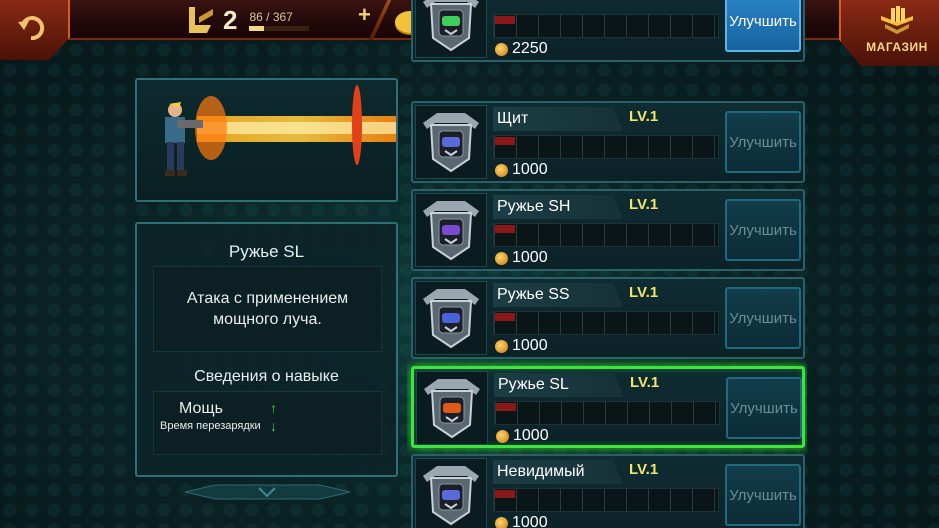 The width and height of the screenshot is (939, 528). What do you see at coordinates (897, 47) in the screenshot?
I see `shop-label: МАГАЗИН` at bounding box center [897, 47].